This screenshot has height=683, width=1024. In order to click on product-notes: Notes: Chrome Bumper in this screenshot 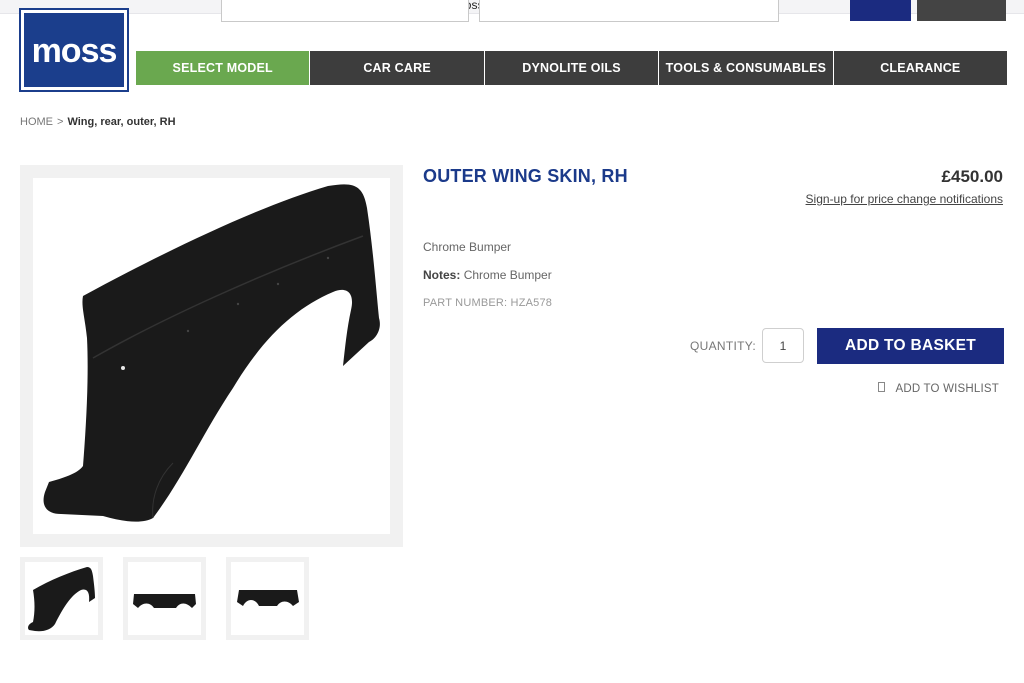, I will do `click(487, 275)`.